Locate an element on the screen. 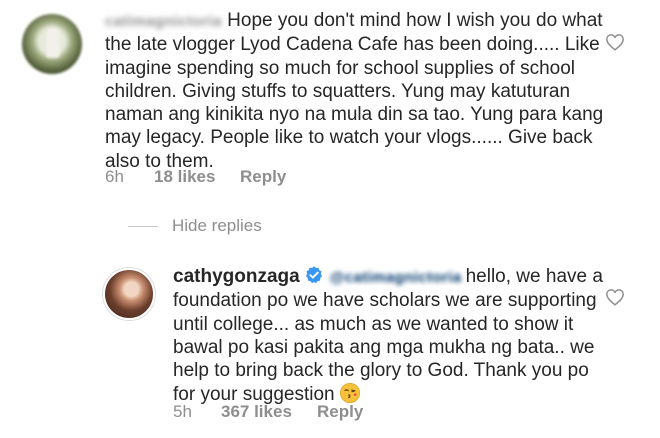  replier-username: cathygonzaga is located at coordinates (236, 276).